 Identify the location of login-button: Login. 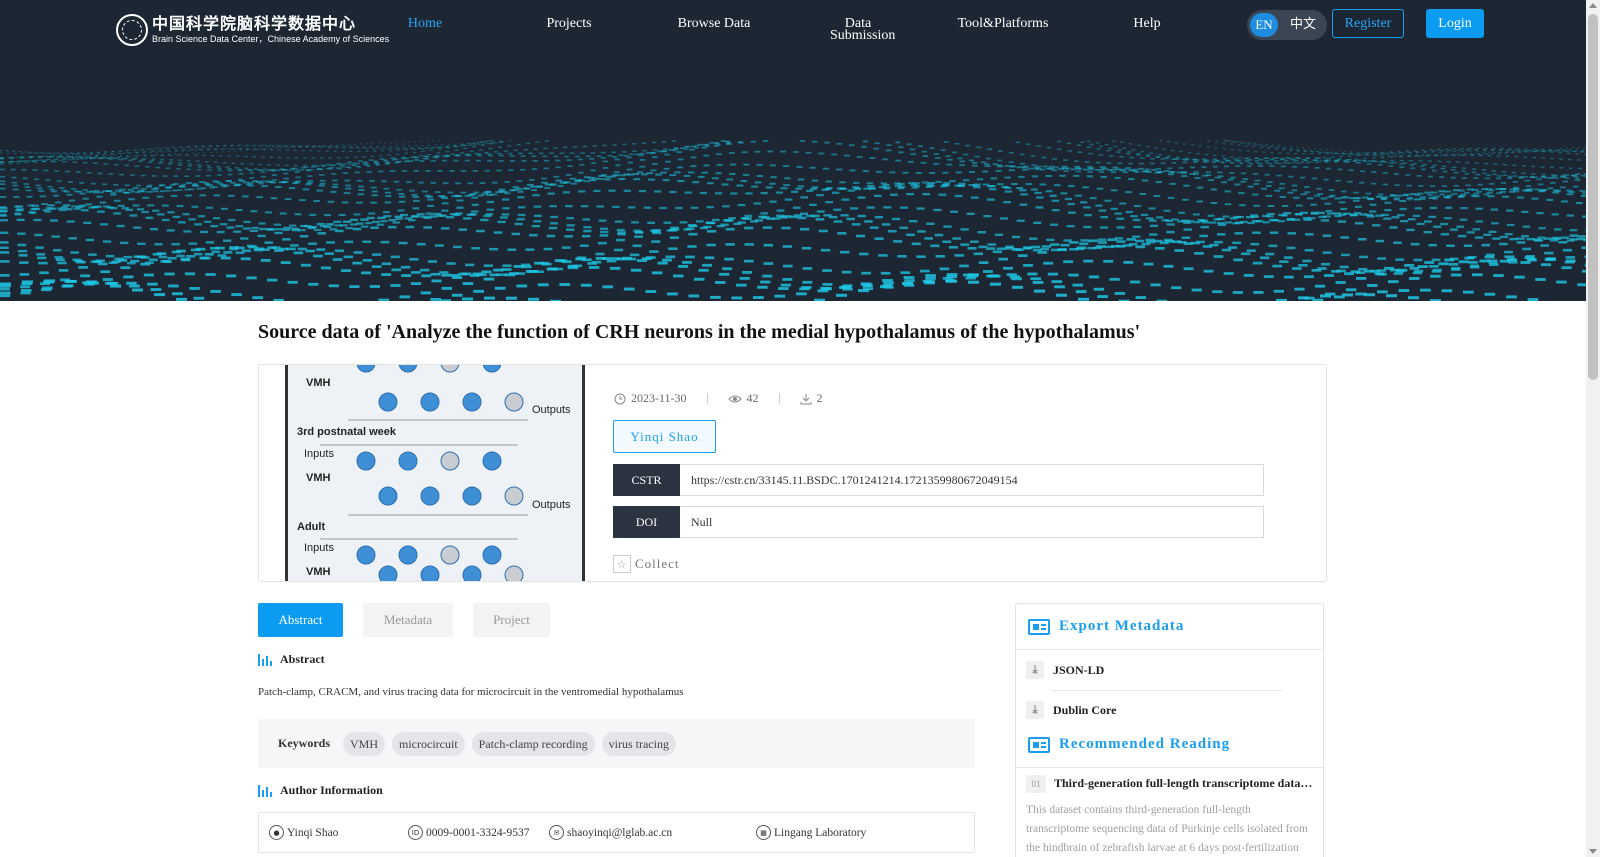
(1455, 23).